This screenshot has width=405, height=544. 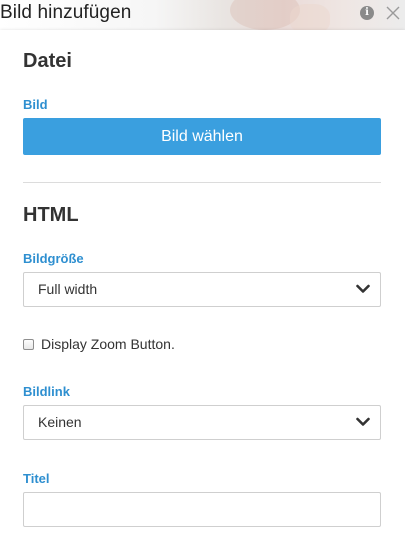 What do you see at coordinates (66, 12) in the screenshot?
I see `dialog-title: Bild hinzufügen` at bounding box center [66, 12].